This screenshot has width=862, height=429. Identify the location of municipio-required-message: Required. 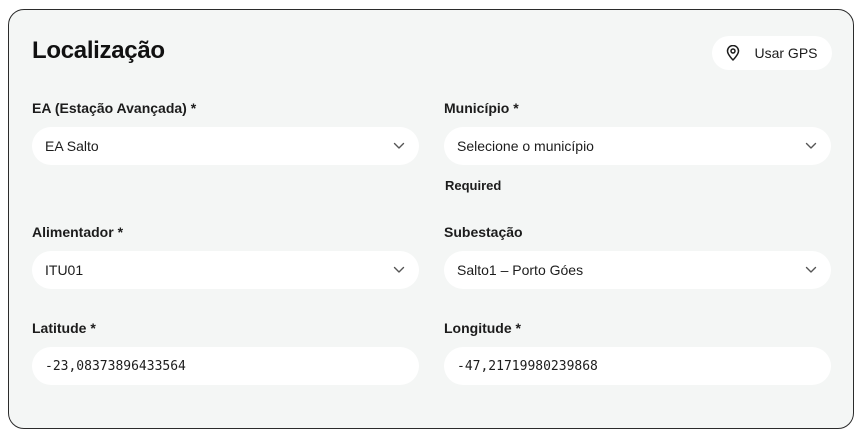
(473, 185).